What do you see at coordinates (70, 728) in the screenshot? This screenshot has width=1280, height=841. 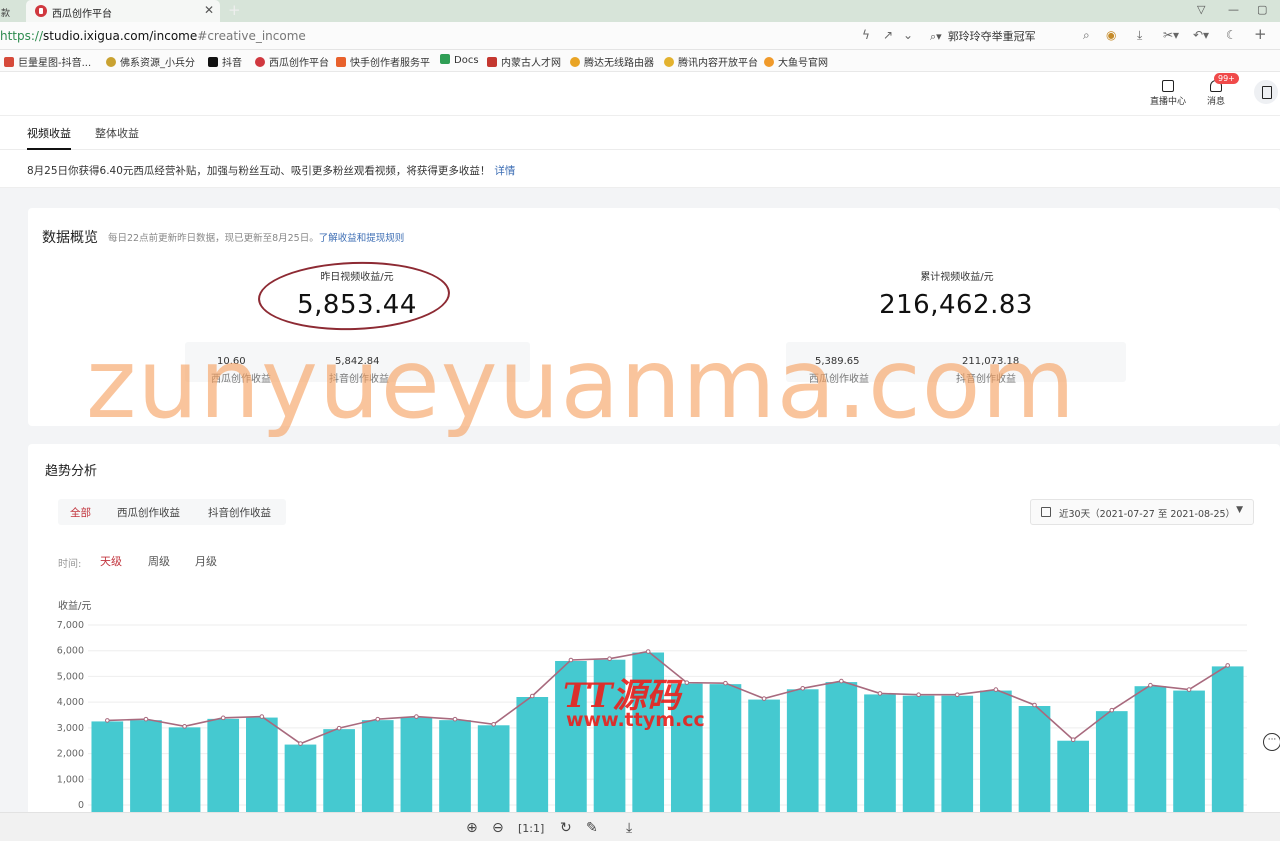 I see `y-tick-label: 3,000` at bounding box center [70, 728].